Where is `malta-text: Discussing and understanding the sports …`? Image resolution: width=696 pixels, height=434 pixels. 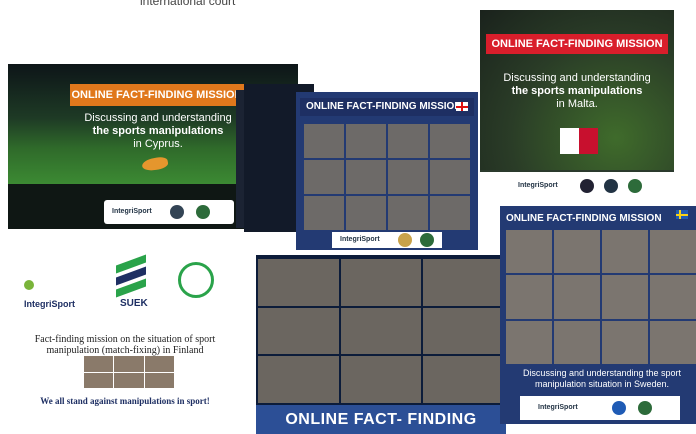
malta-text: Discussing and understanding the sports … is located at coordinates (577, 91).